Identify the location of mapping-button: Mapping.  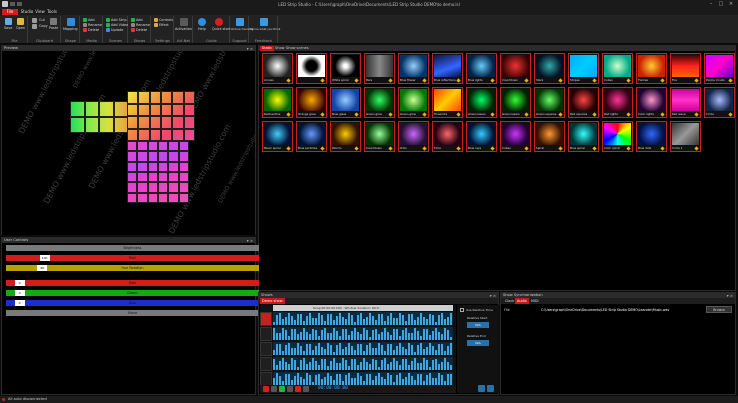
(70, 29).